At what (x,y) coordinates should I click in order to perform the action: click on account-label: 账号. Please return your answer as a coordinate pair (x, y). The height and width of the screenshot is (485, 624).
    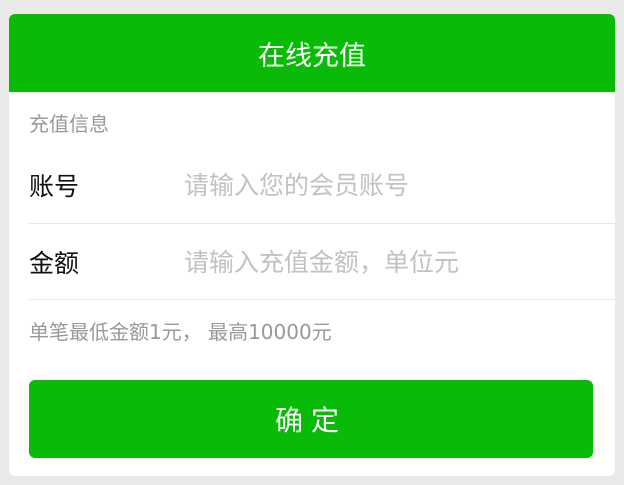
    Looking at the image, I should click on (54, 186).